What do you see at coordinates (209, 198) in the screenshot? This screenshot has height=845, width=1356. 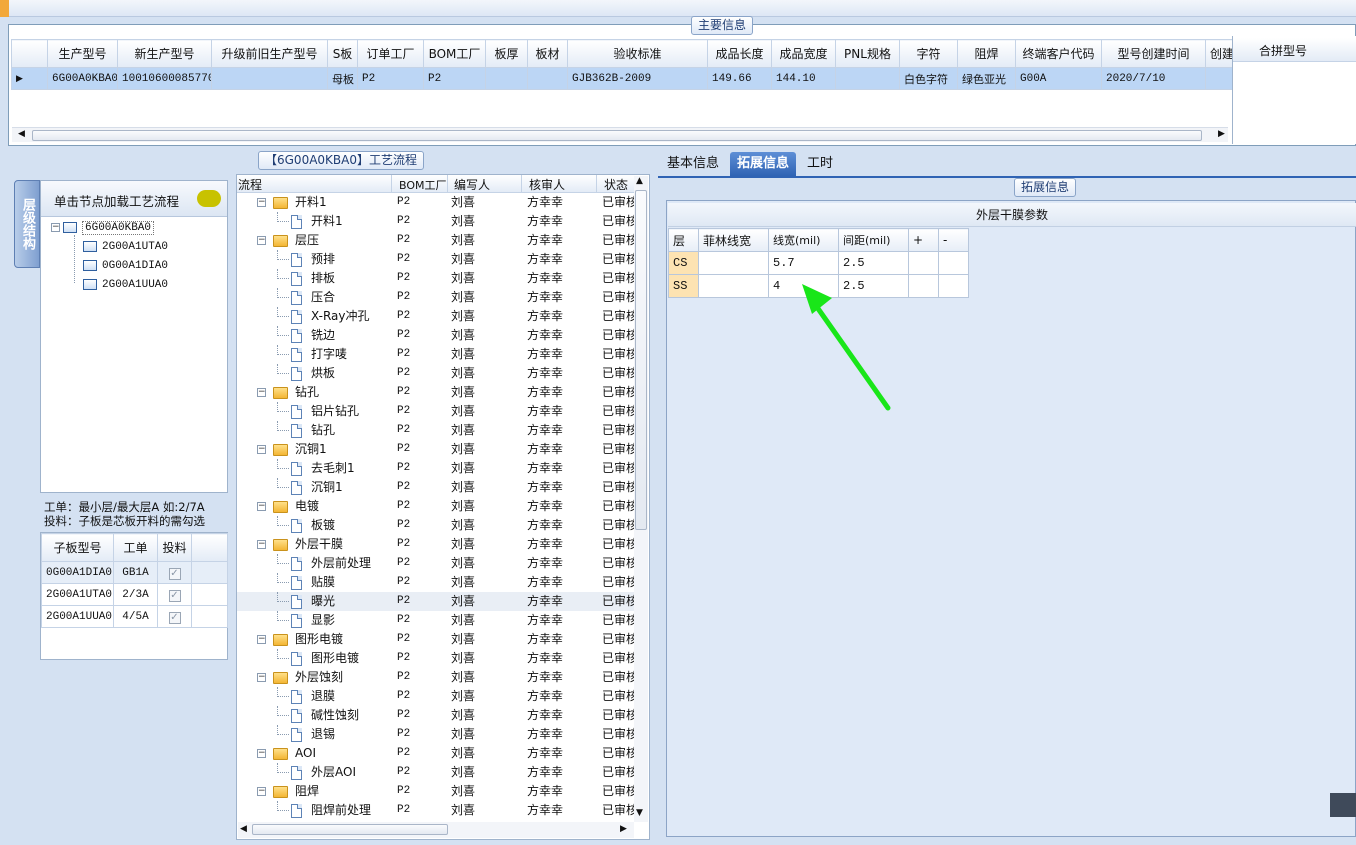 I see `speech-bubble-icon` at bounding box center [209, 198].